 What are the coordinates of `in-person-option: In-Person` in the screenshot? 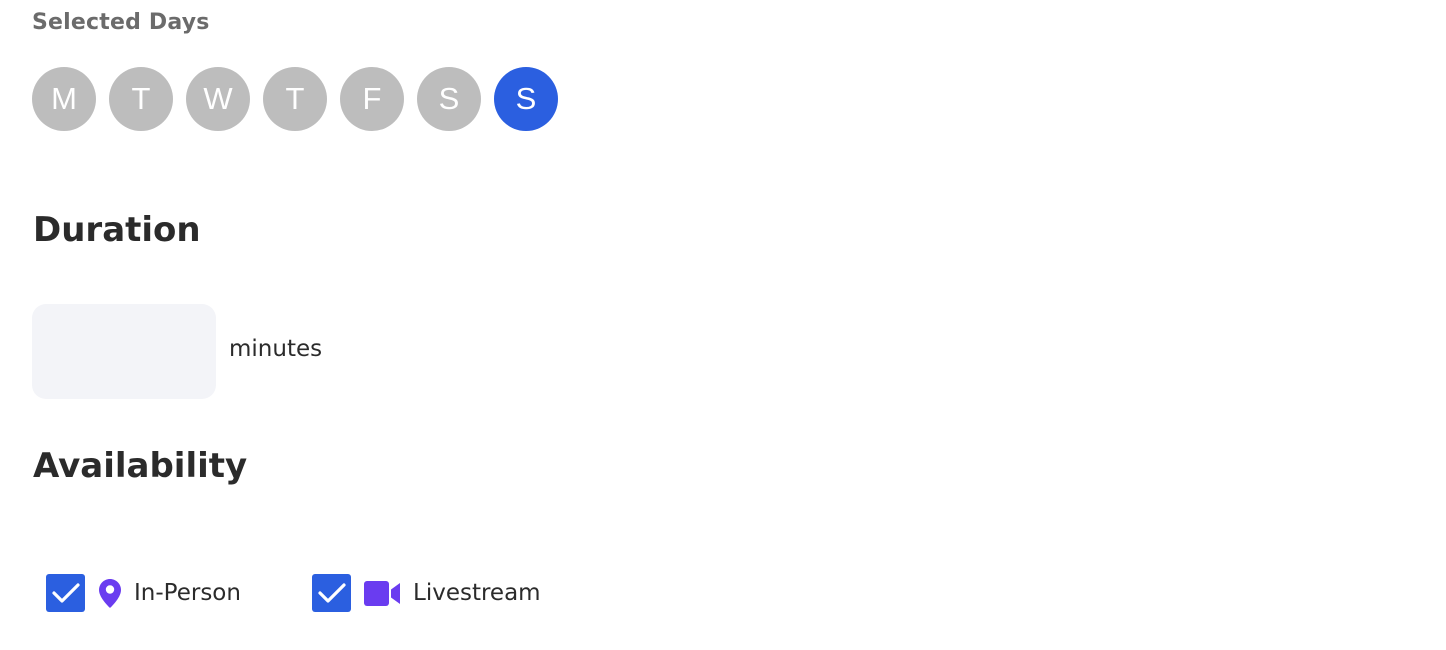 It's located at (143, 593).